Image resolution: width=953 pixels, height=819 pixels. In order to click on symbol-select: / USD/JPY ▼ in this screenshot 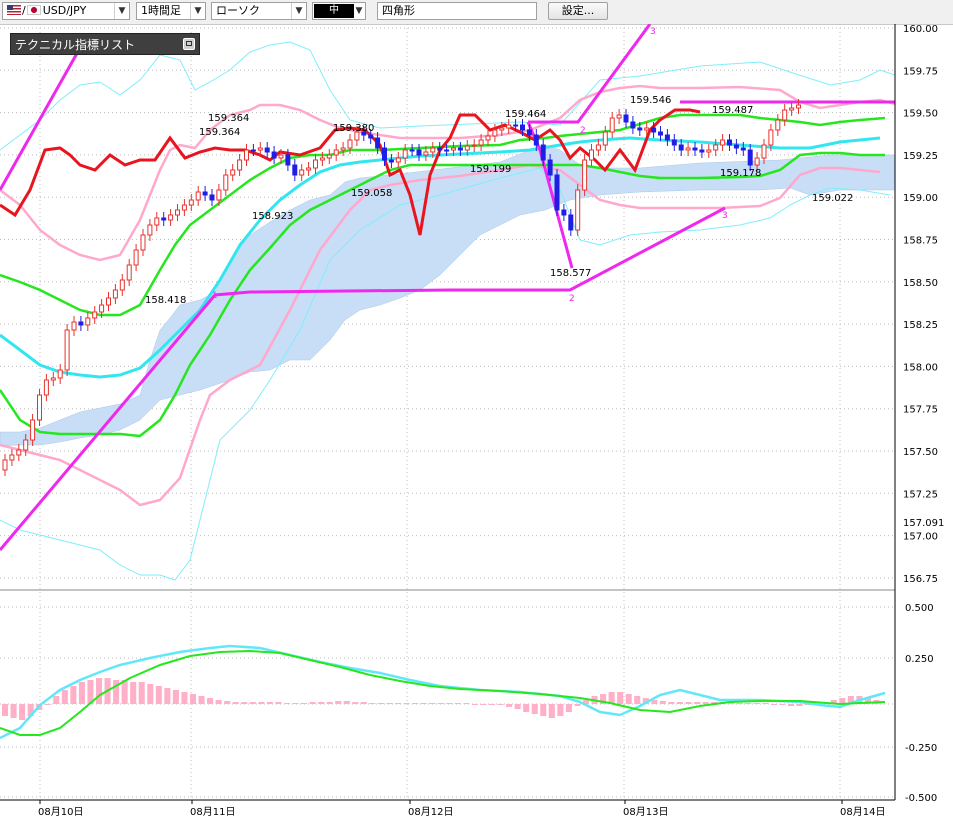, I will do `click(66, 11)`.